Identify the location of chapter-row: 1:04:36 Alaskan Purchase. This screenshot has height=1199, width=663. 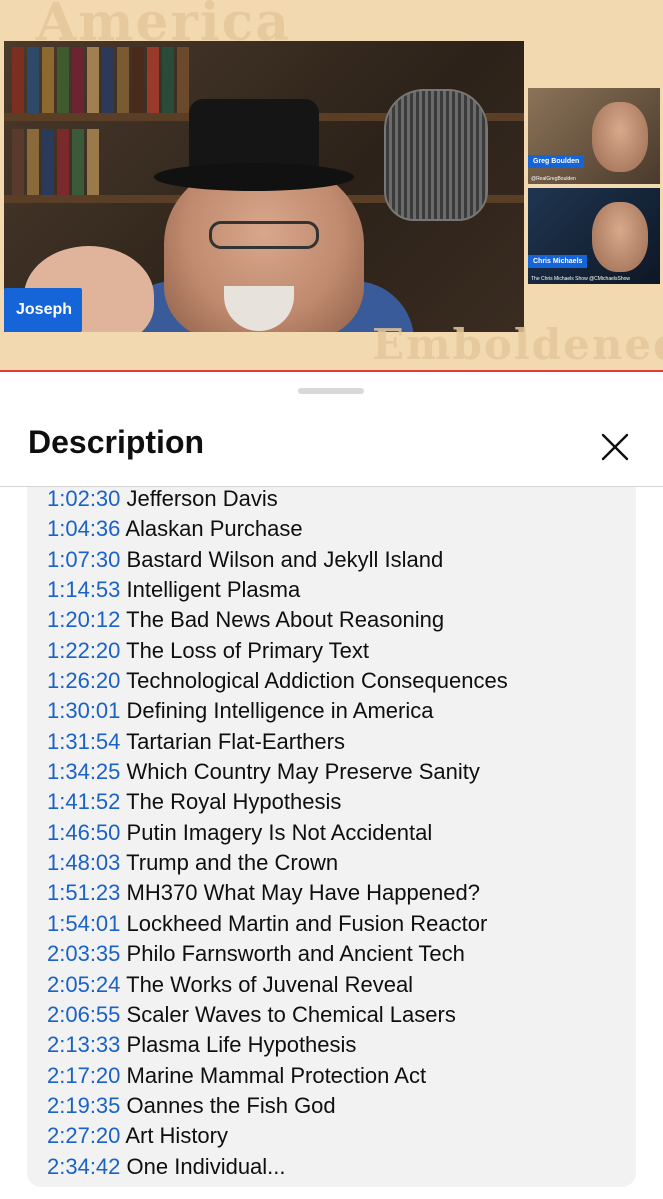
(277, 529).